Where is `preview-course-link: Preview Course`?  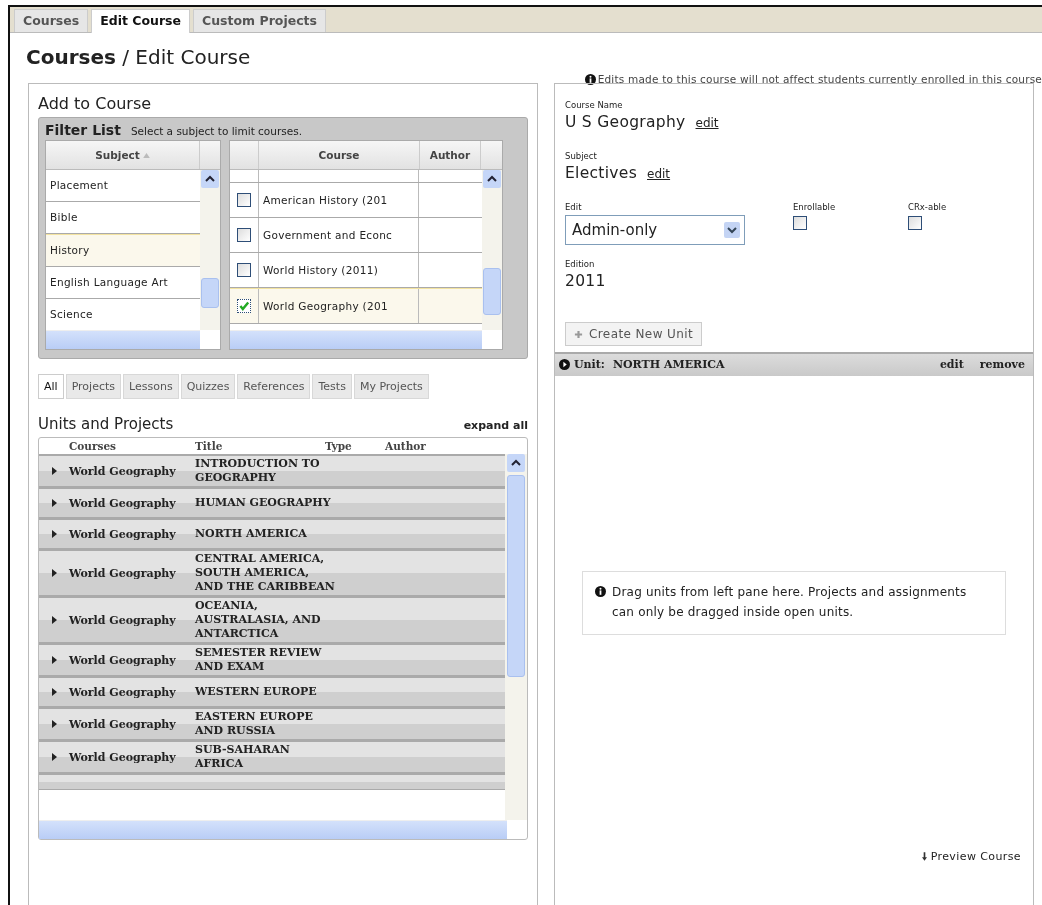
preview-course-link: Preview Course is located at coordinates (971, 856).